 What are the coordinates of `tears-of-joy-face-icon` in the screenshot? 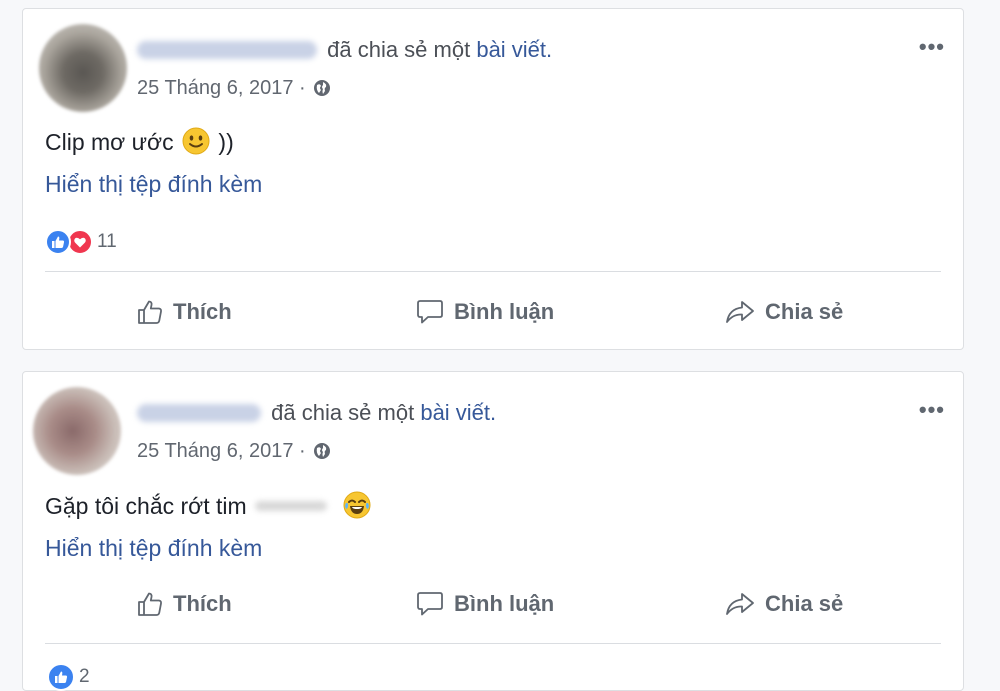 It's located at (357, 508).